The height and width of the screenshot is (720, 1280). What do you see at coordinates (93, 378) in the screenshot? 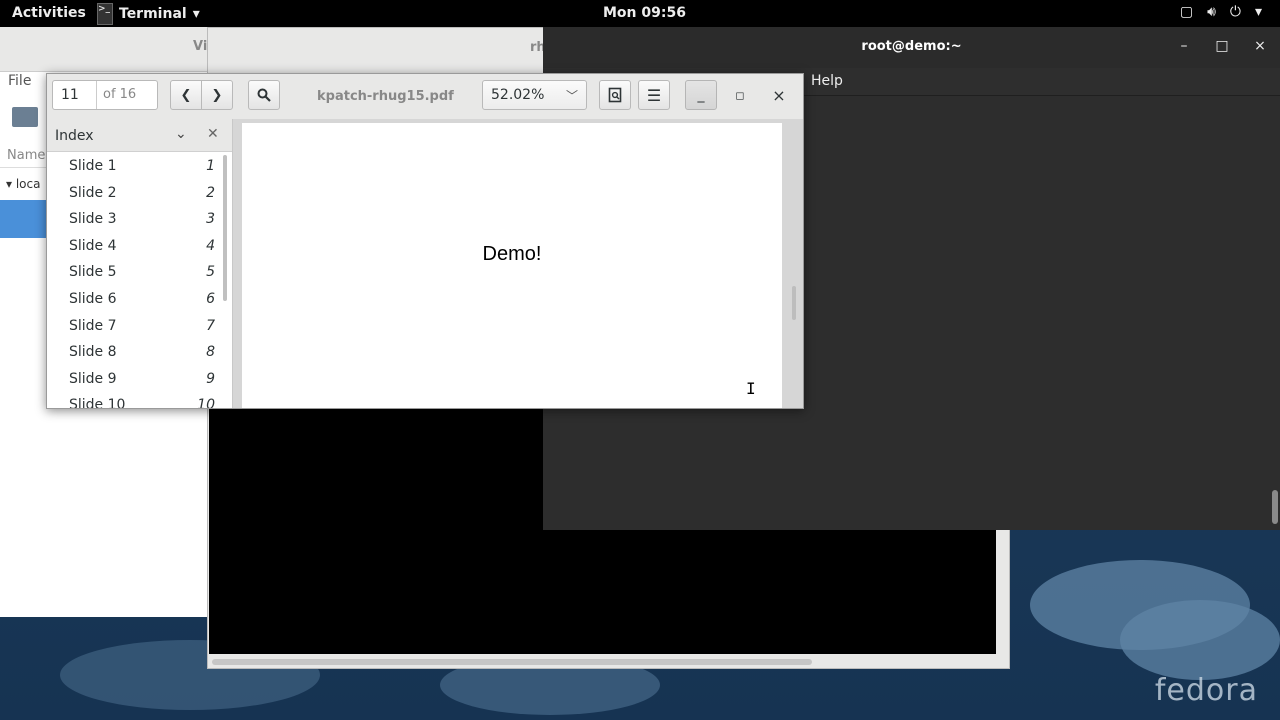
I see `index-item-label: Slide 9` at bounding box center [93, 378].